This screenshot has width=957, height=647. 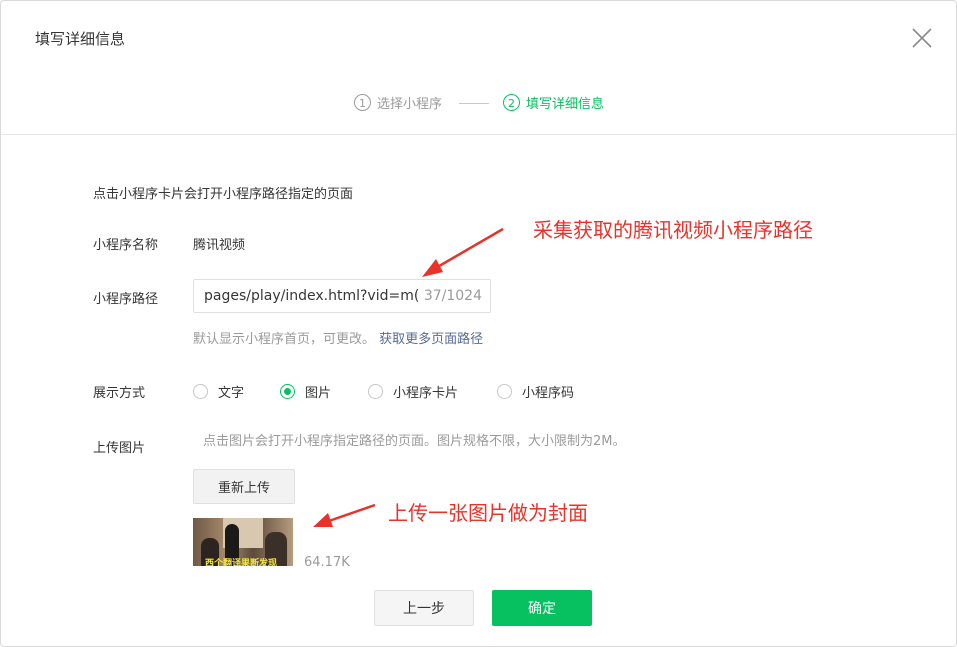 What do you see at coordinates (478, 606) in the screenshot?
I see `footer` at bounding box center [478, 606].